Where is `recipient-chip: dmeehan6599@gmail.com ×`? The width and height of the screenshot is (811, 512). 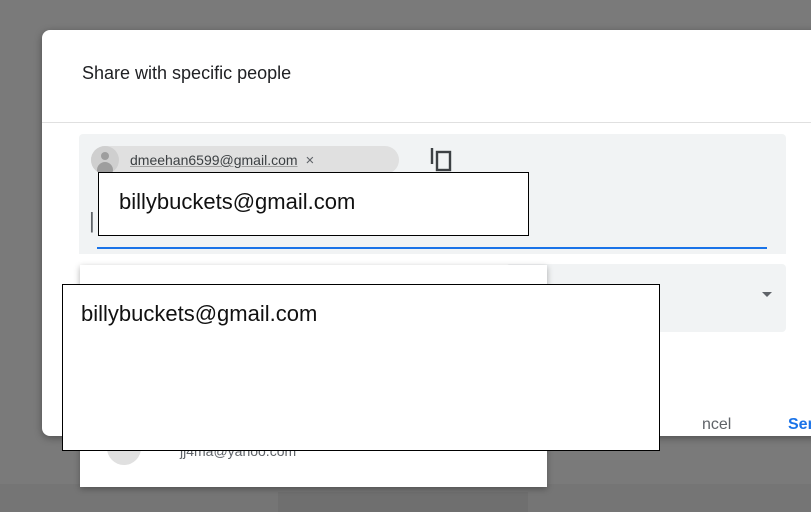 recipient-chip: dmeehan6599@gmail.com × is located at coordinates (245, 160).